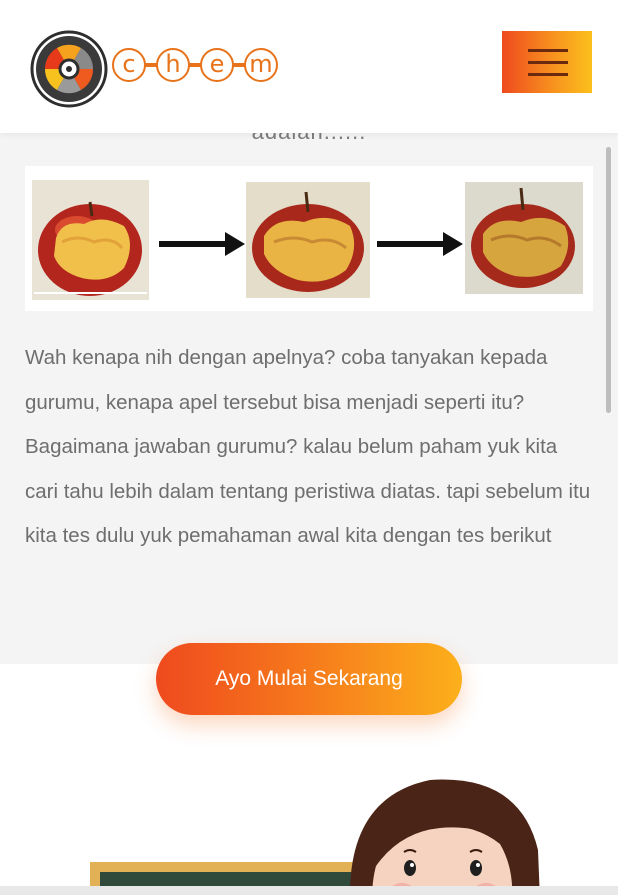 This screenshot has height=895, width=618. I want to click on start-now-button: Ayo Mulai Sekarang, so click(309, 679).